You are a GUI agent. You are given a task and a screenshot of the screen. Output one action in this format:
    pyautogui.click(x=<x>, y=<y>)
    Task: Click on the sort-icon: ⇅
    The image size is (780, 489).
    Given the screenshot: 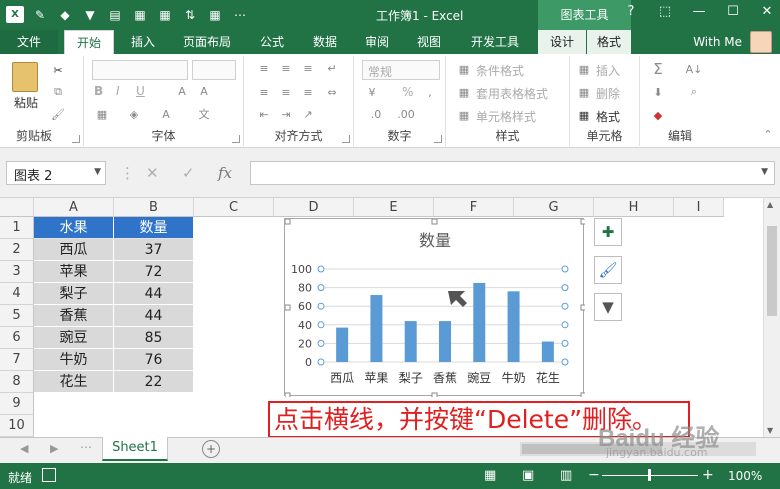 What is the action you would take?
    pyautogui.click(x=190, y=14)
    